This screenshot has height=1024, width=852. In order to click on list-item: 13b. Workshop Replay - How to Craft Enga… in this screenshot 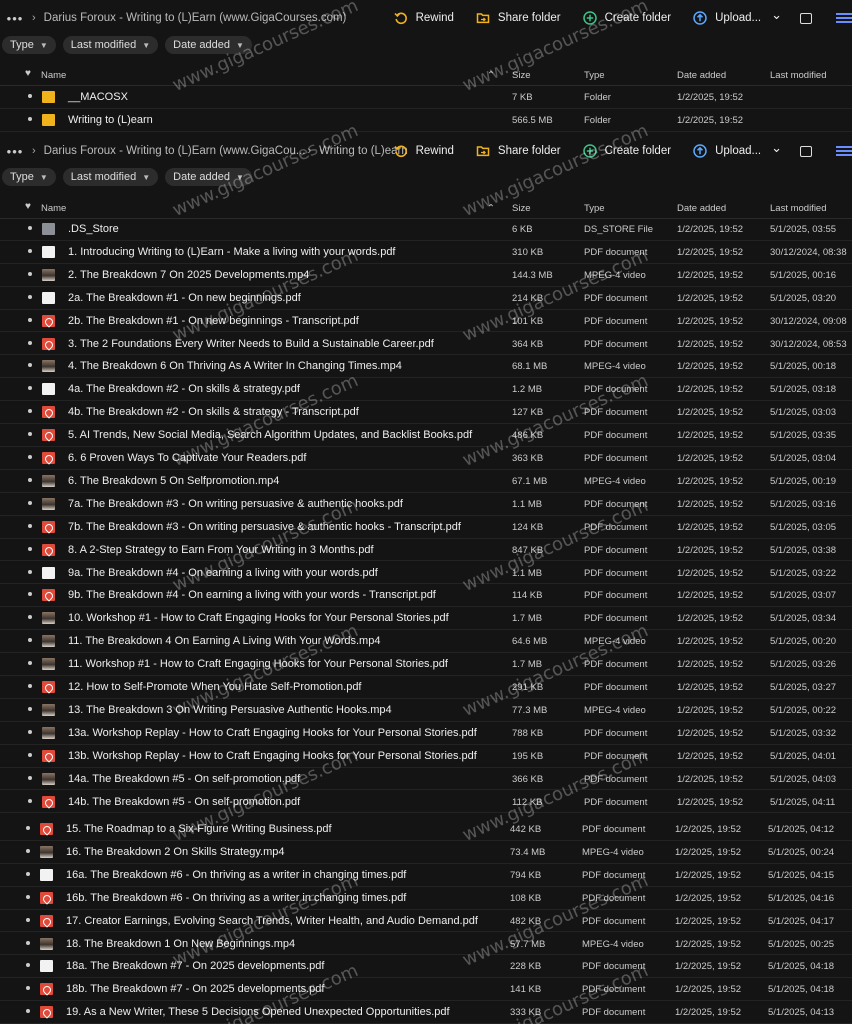, I will do `click(426, 756)`.